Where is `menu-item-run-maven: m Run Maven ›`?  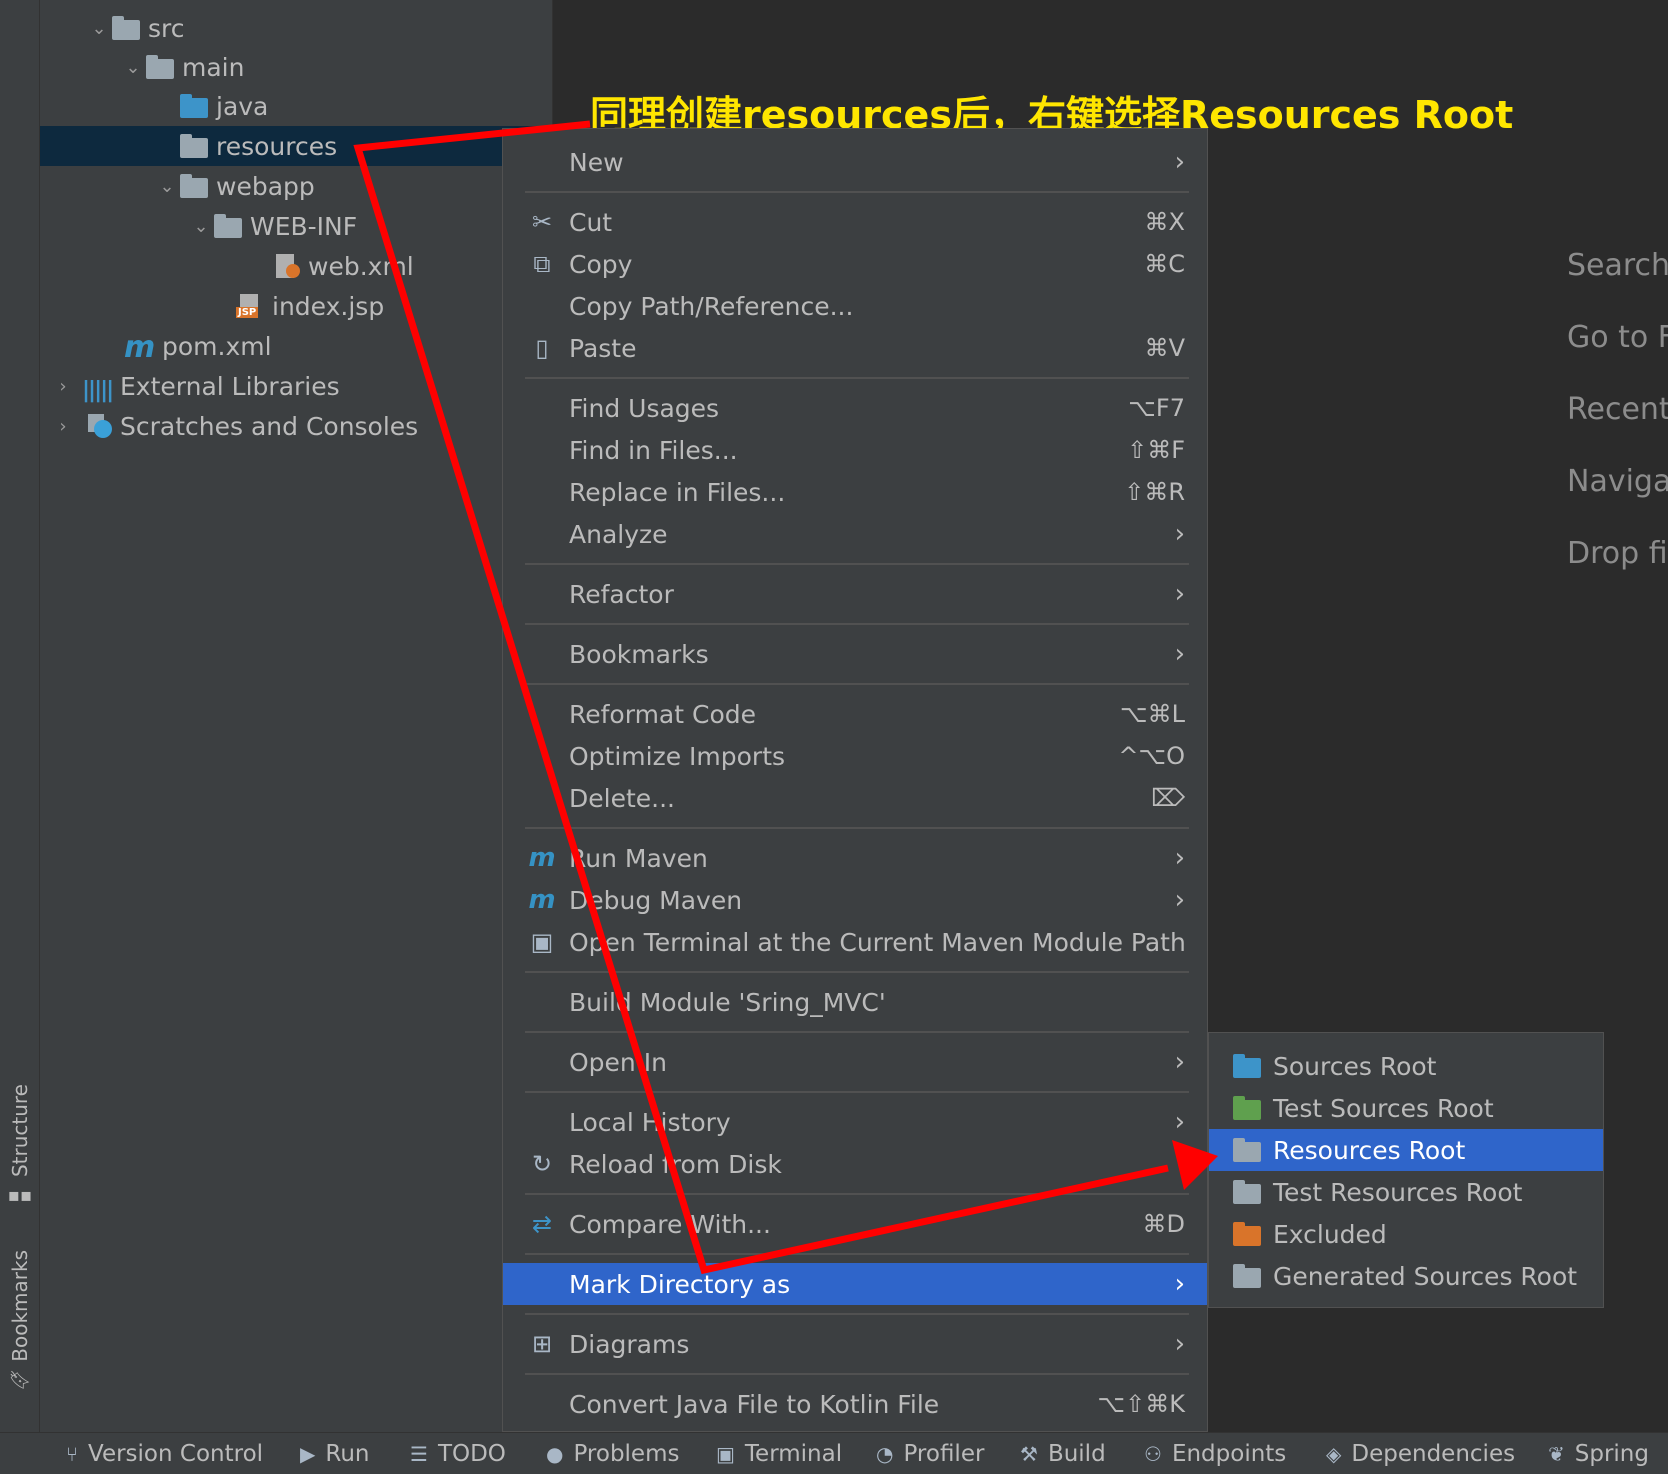 menu-item-run-maven: m Run Maven › is located at coordinates (855, 858).